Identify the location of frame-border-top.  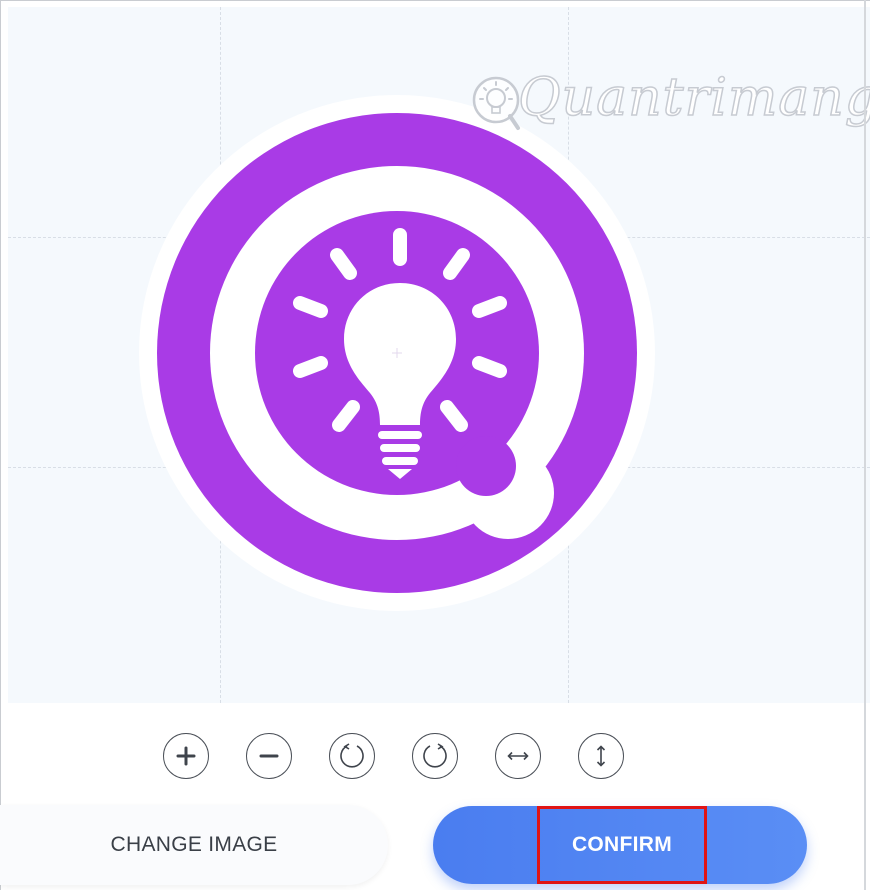
(435, 0).